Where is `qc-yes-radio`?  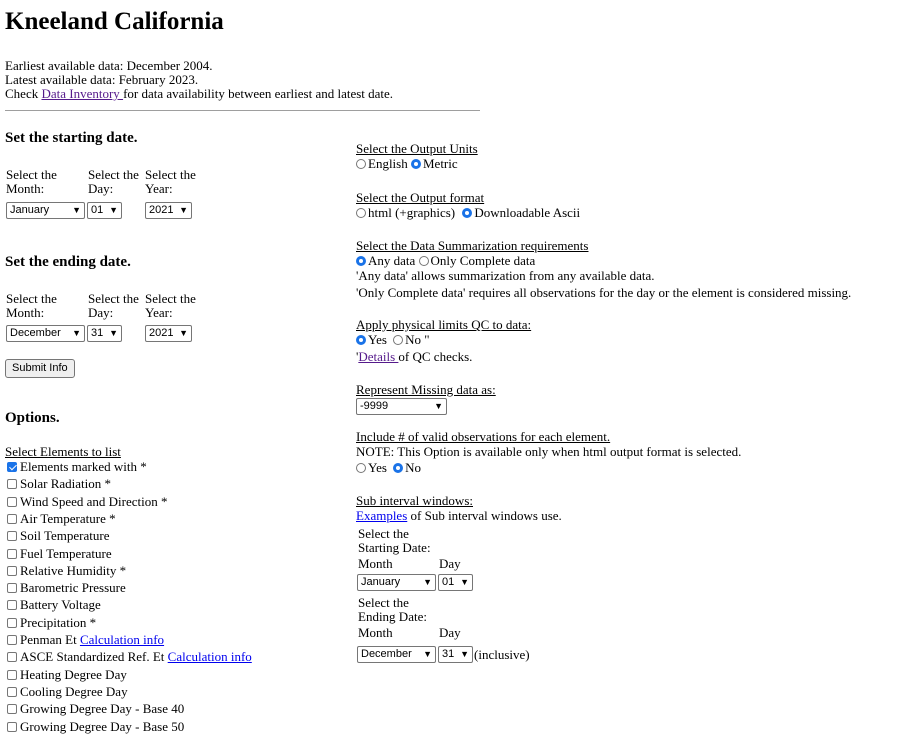 qc-yes-radio is located at coordinates (361, 340).